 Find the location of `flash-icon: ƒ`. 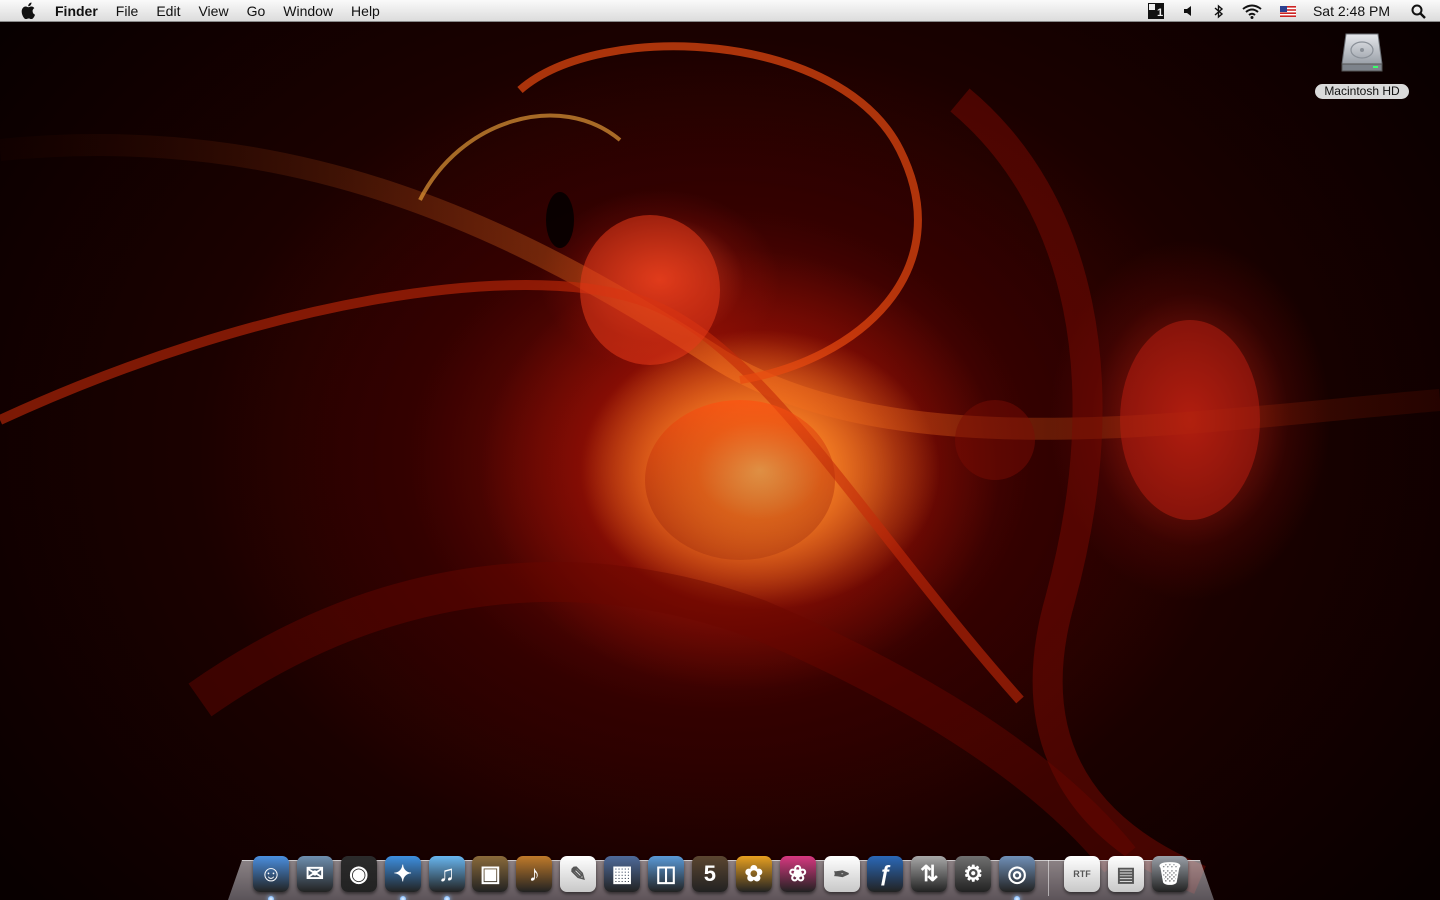

flash-icon: ƒ is located at coordinates (885, 874).